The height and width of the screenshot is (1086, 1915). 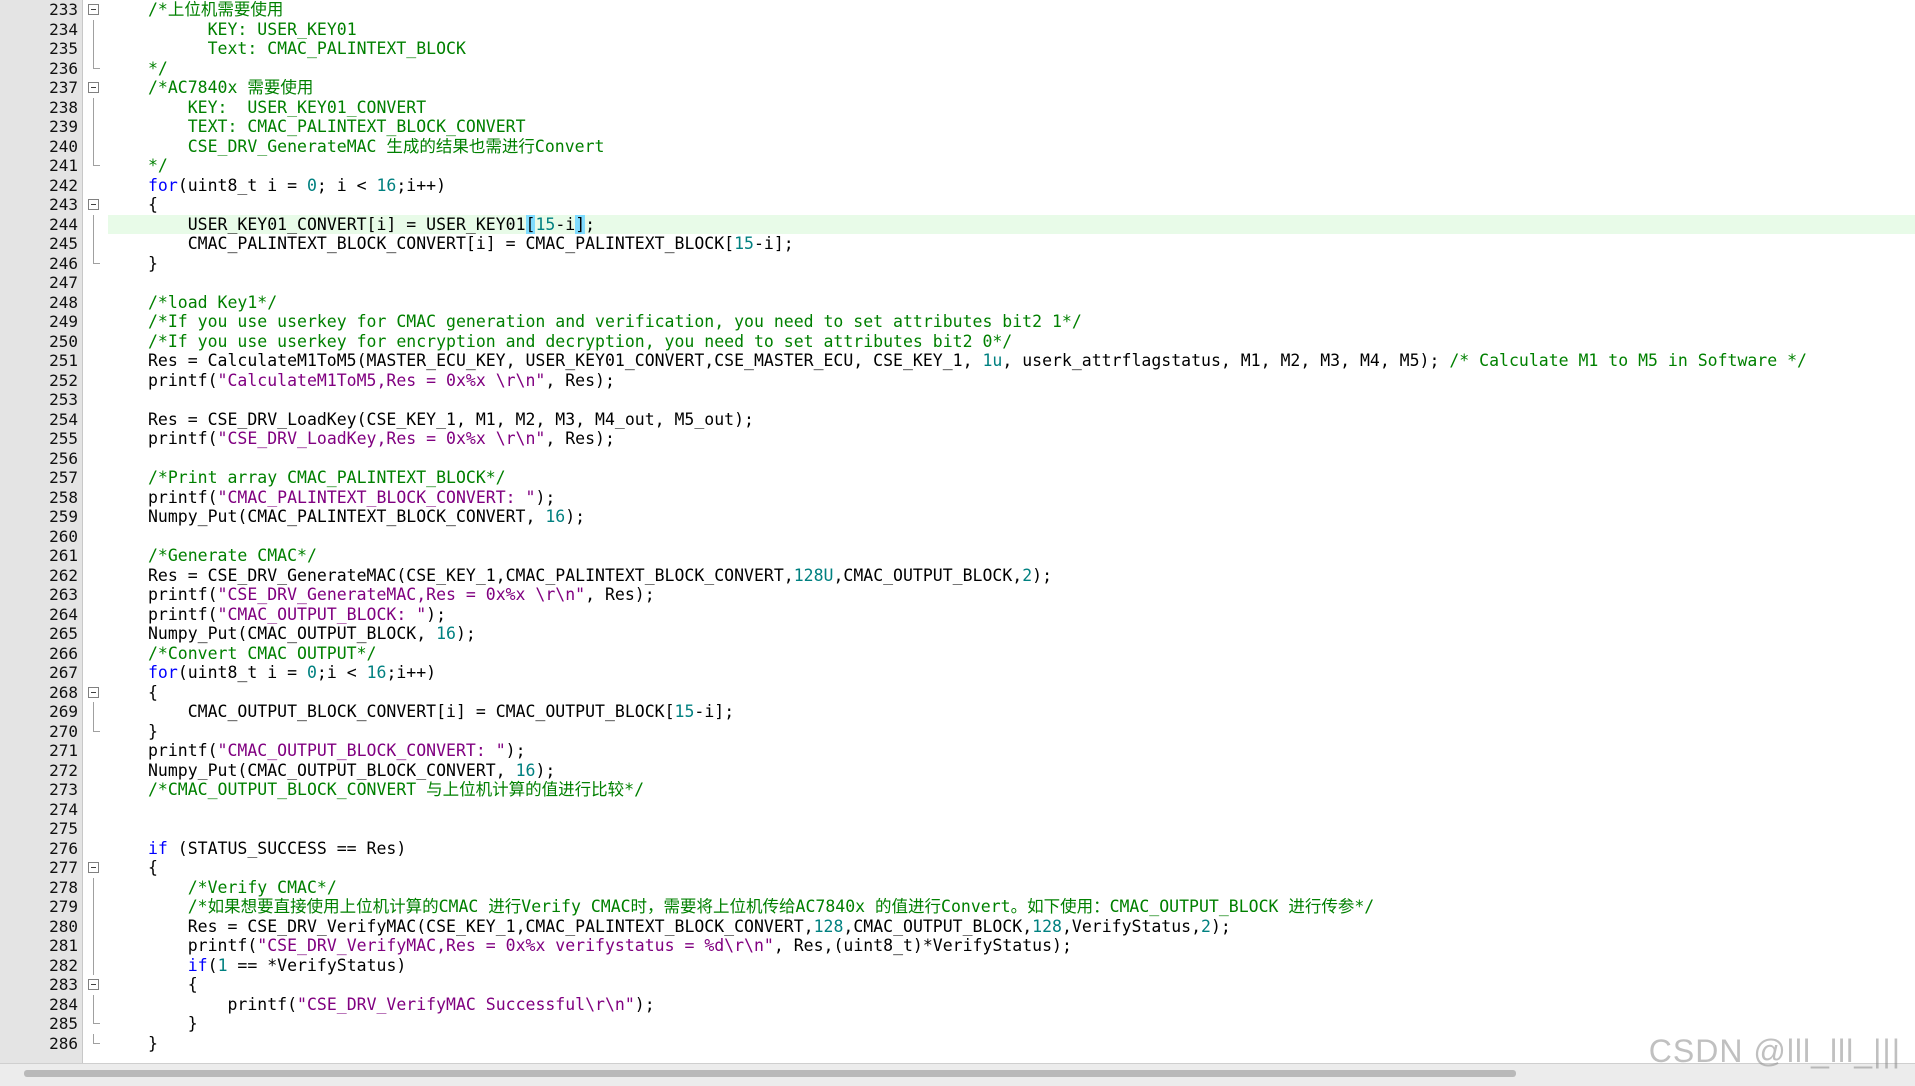 I want to click on code-line: 237 /*AC7840x 需要使用, so click(x=957, y=88).